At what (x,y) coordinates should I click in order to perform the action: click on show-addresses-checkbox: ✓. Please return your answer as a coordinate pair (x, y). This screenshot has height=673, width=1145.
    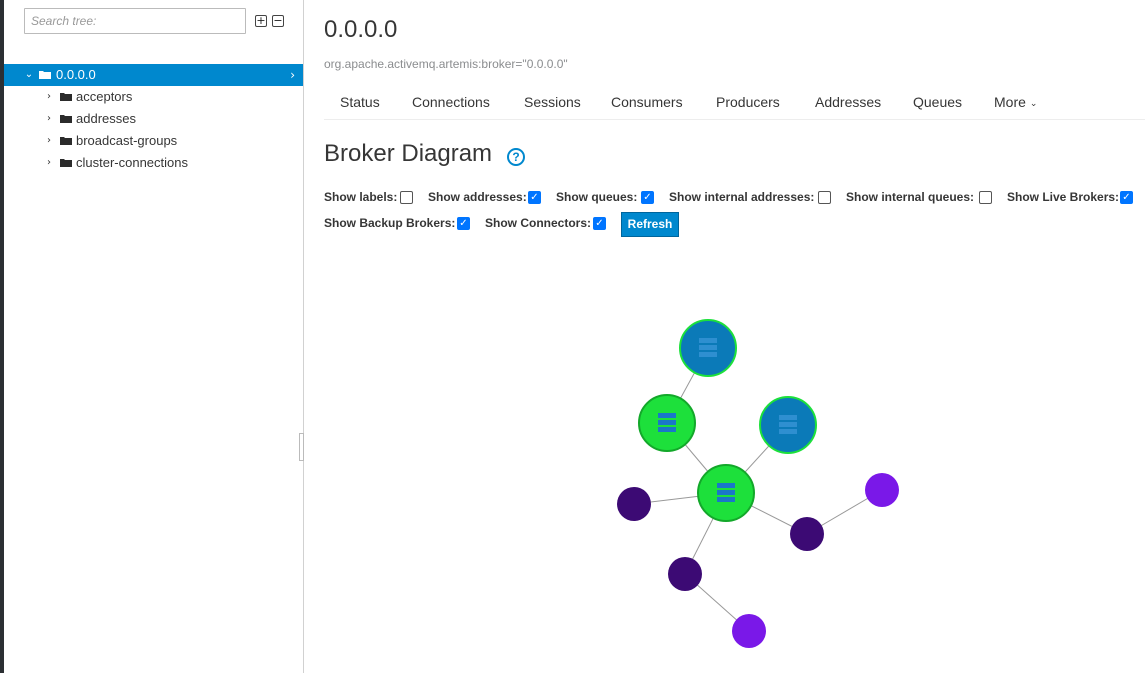
    Looking at the image, I should click on (534, 197).